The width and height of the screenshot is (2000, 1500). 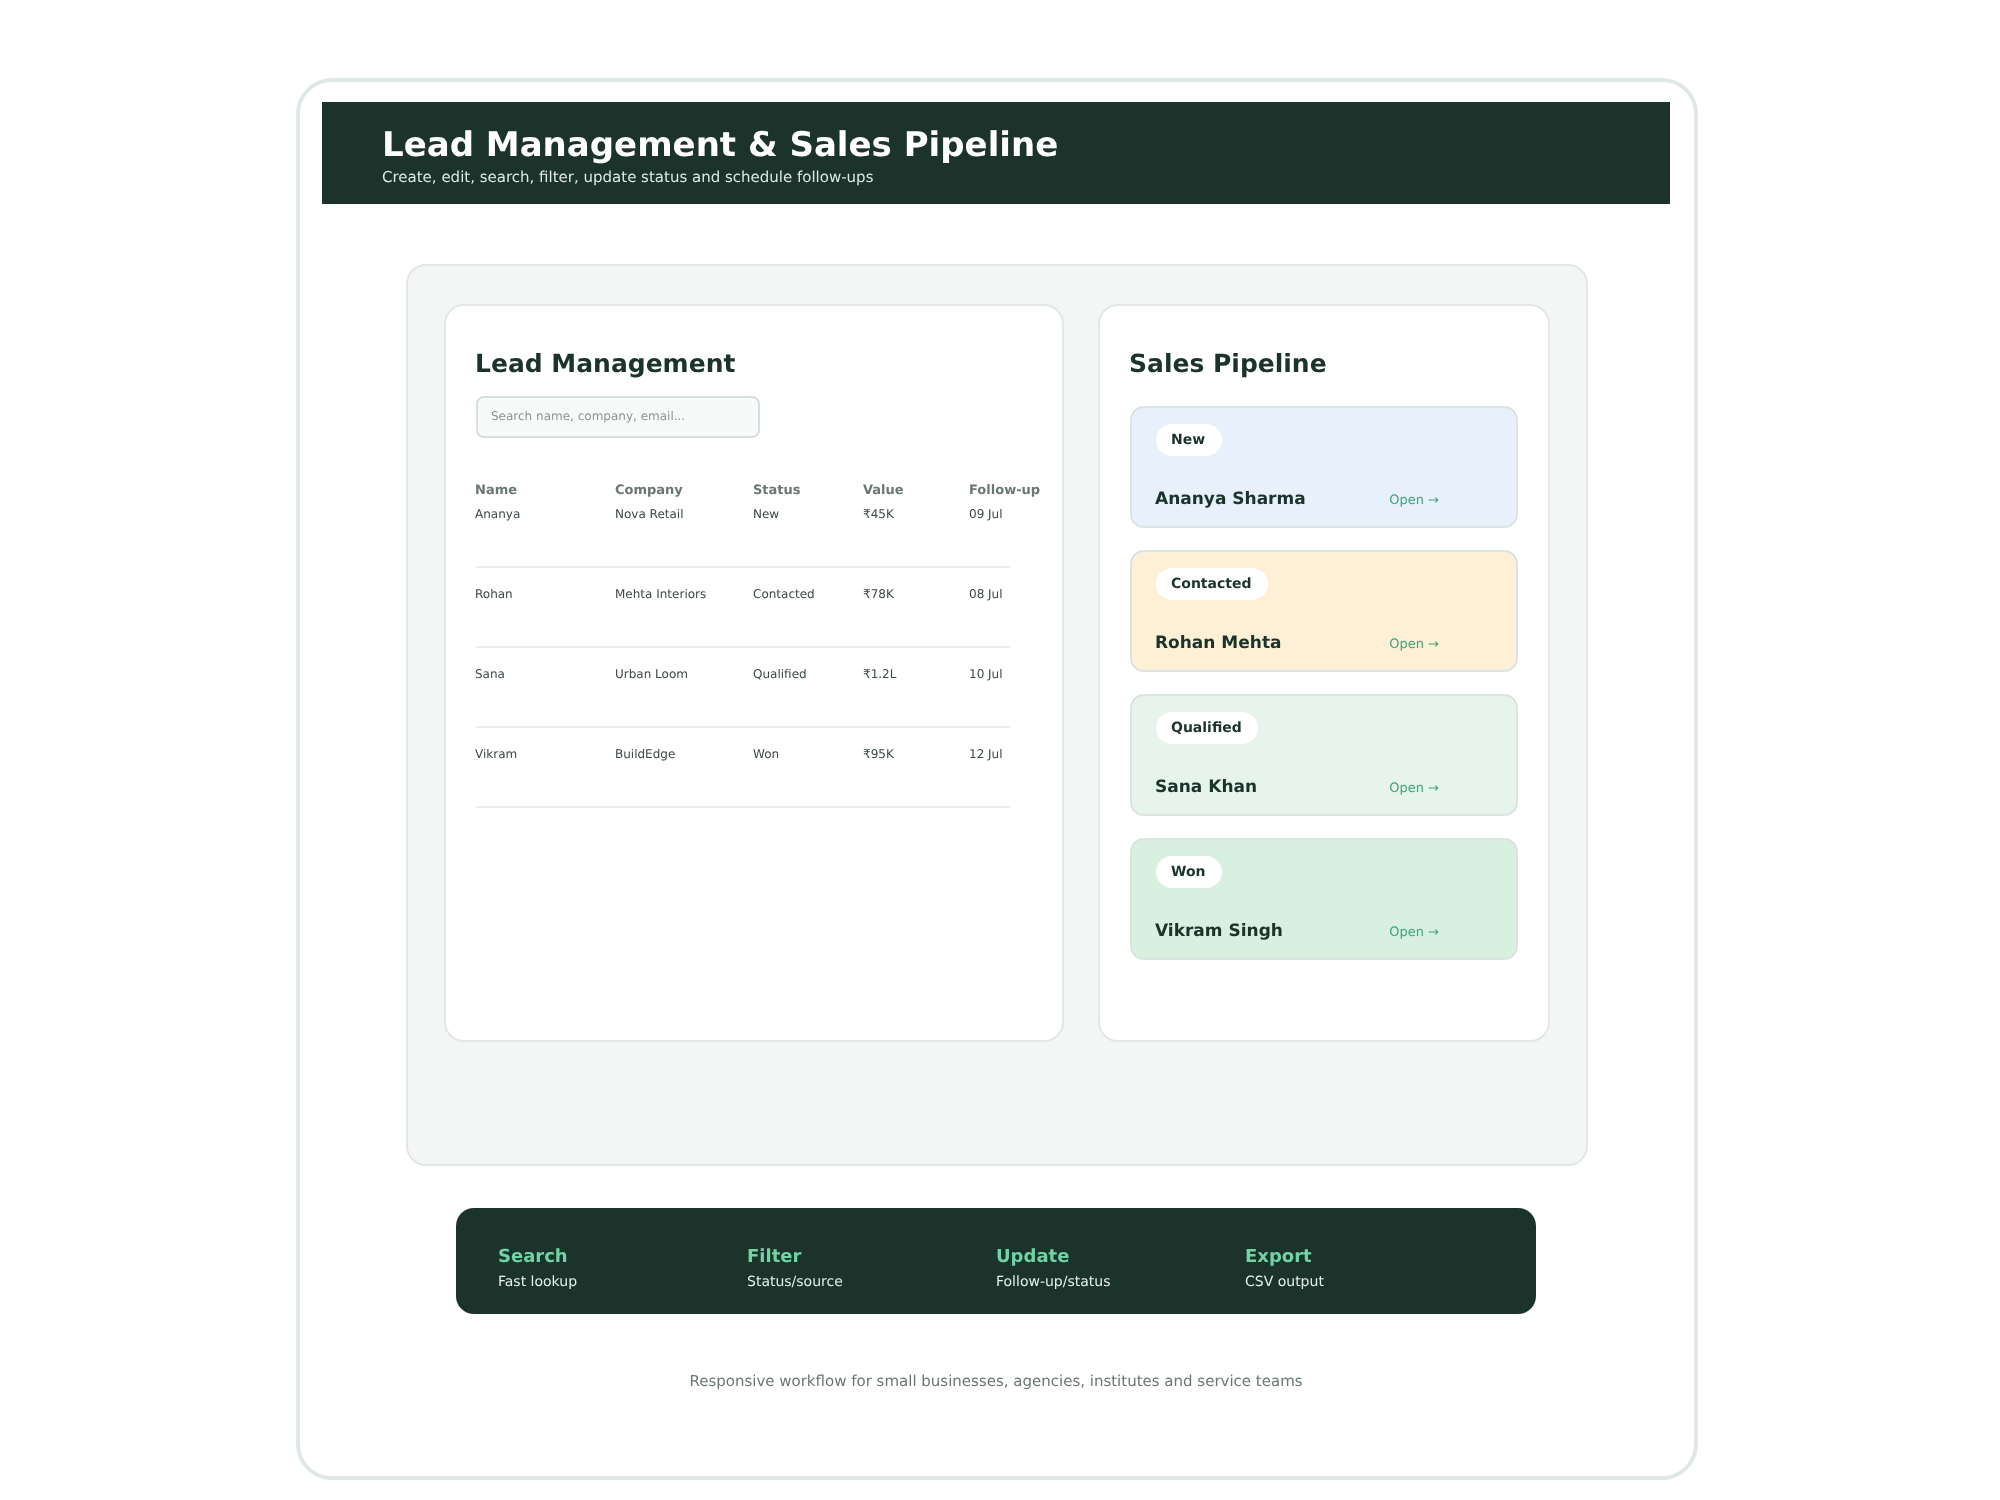 What do you see at coordinates (774, 1258) in the screenshot?
I see `feature-title: Filter` at bounding box center [774, 1258].